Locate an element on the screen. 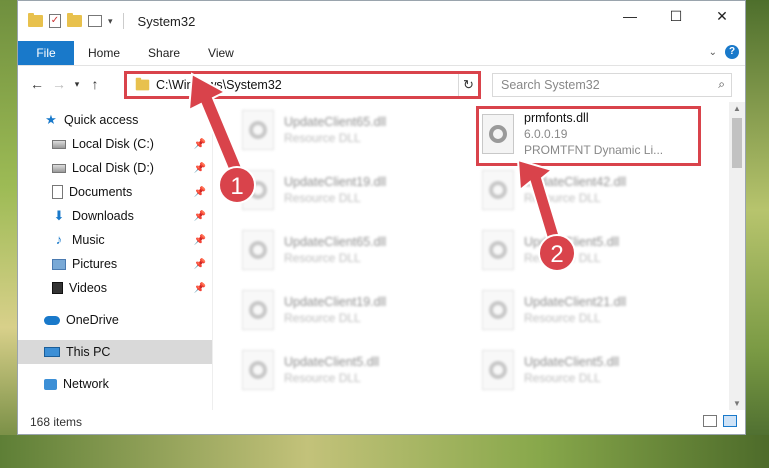 This screenshot has width=769, height=468. title-bar: ✓ ▾ System32 — ☐ ✕ is located at coordinates (381, 21).